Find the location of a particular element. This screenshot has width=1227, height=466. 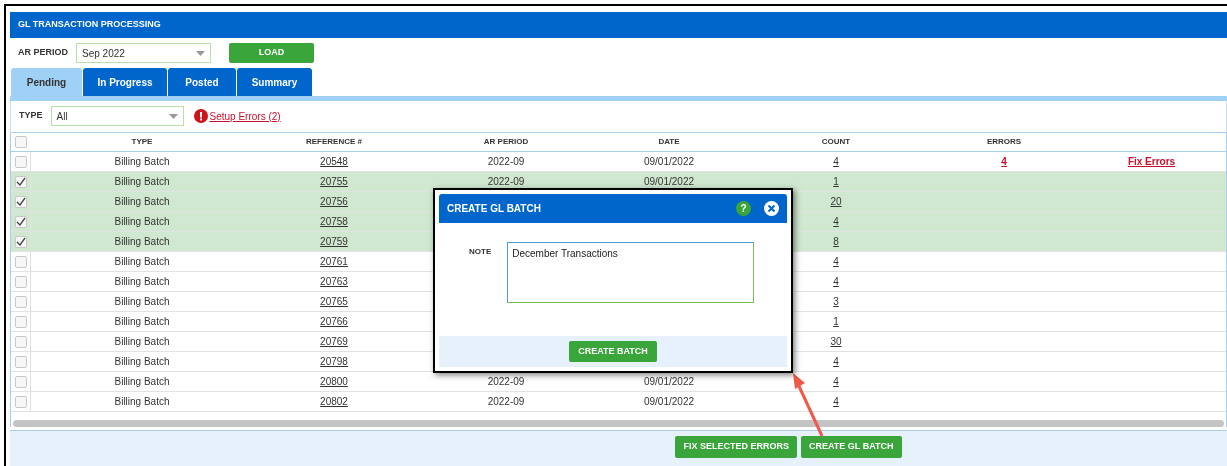

ar-period-dropdown: Sep 2022 is located at coordinates (143, 53).